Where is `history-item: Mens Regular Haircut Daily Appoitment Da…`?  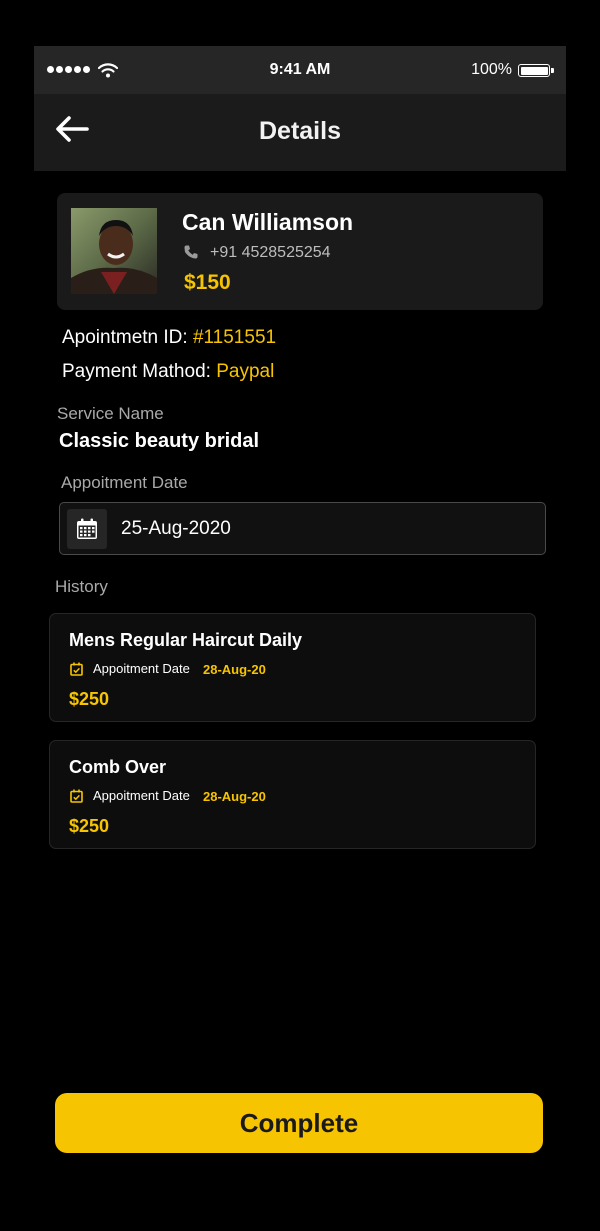
history-item: Mens Regular Haircut Daily Appoitment Da… is located at coordinates (292, 667).